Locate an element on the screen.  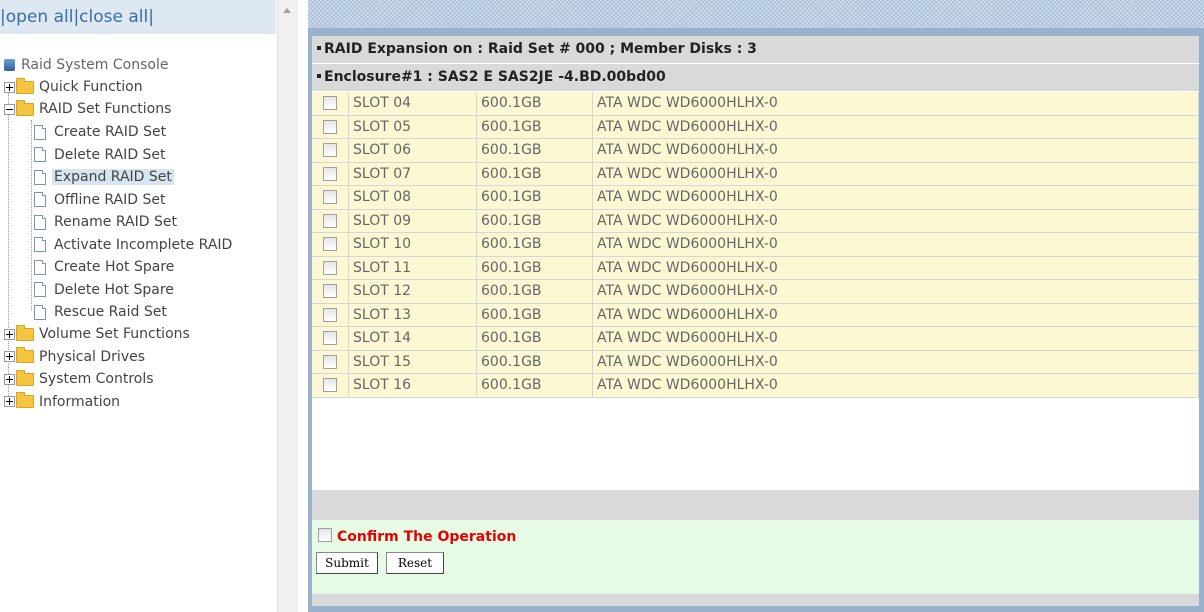
confirm-checkbox is located at coordinates (325, 535).